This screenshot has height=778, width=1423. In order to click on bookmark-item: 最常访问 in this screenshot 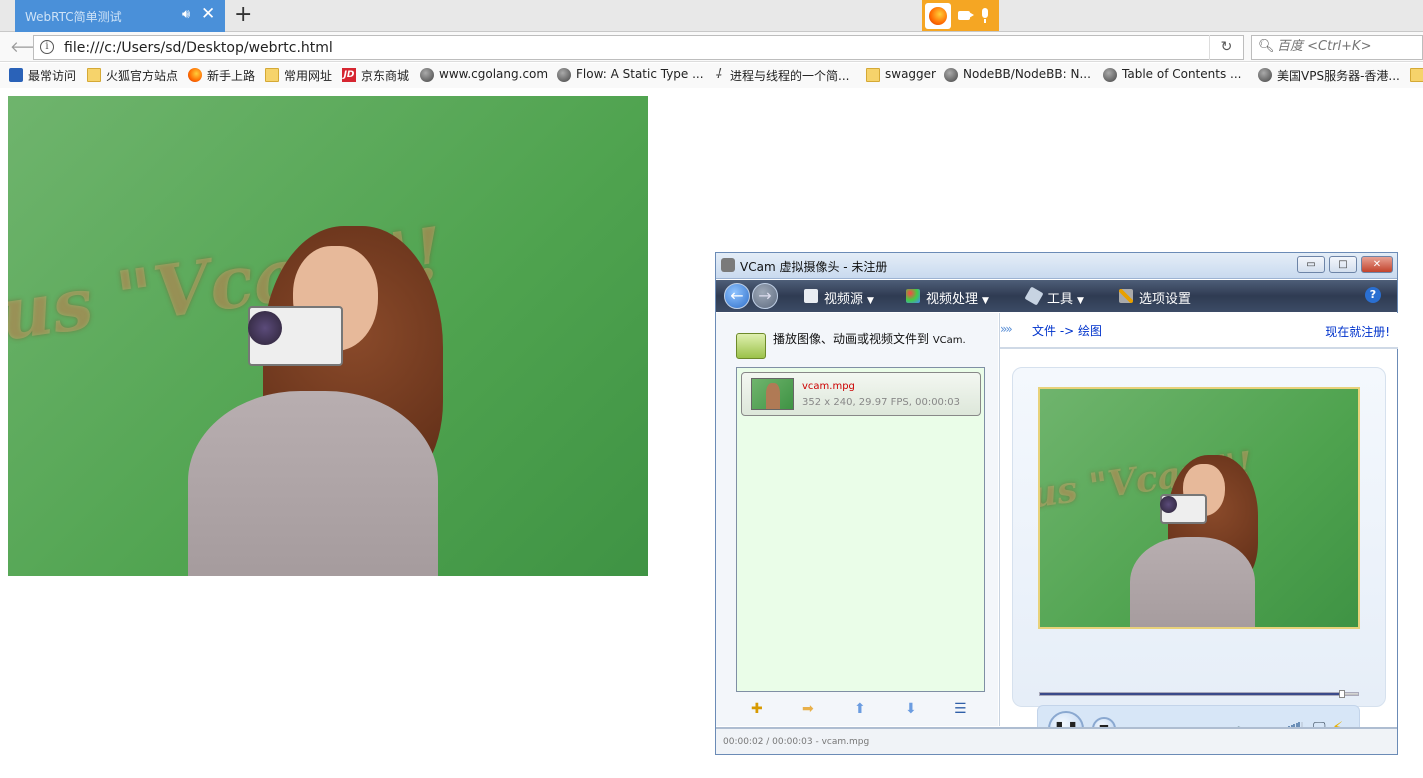, I will do `click(42, 75)`.